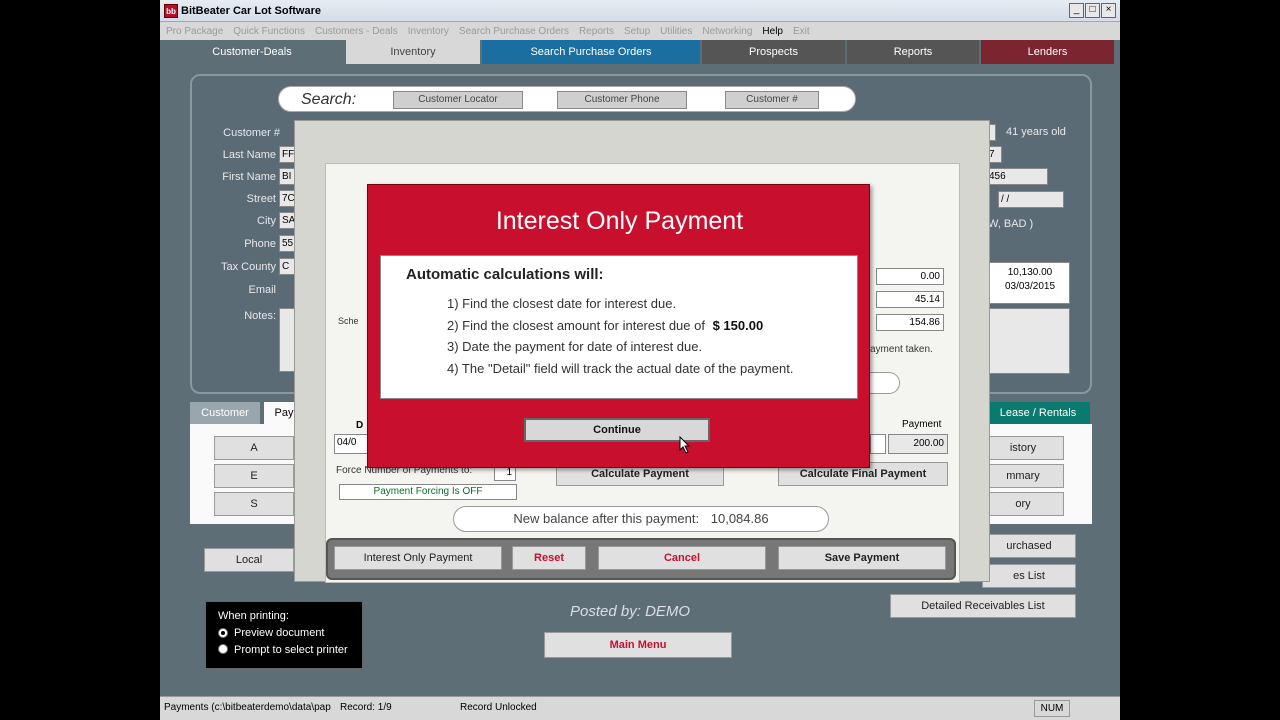  I want to click on modal-title: Interest Only Payment, so click(619, 221).